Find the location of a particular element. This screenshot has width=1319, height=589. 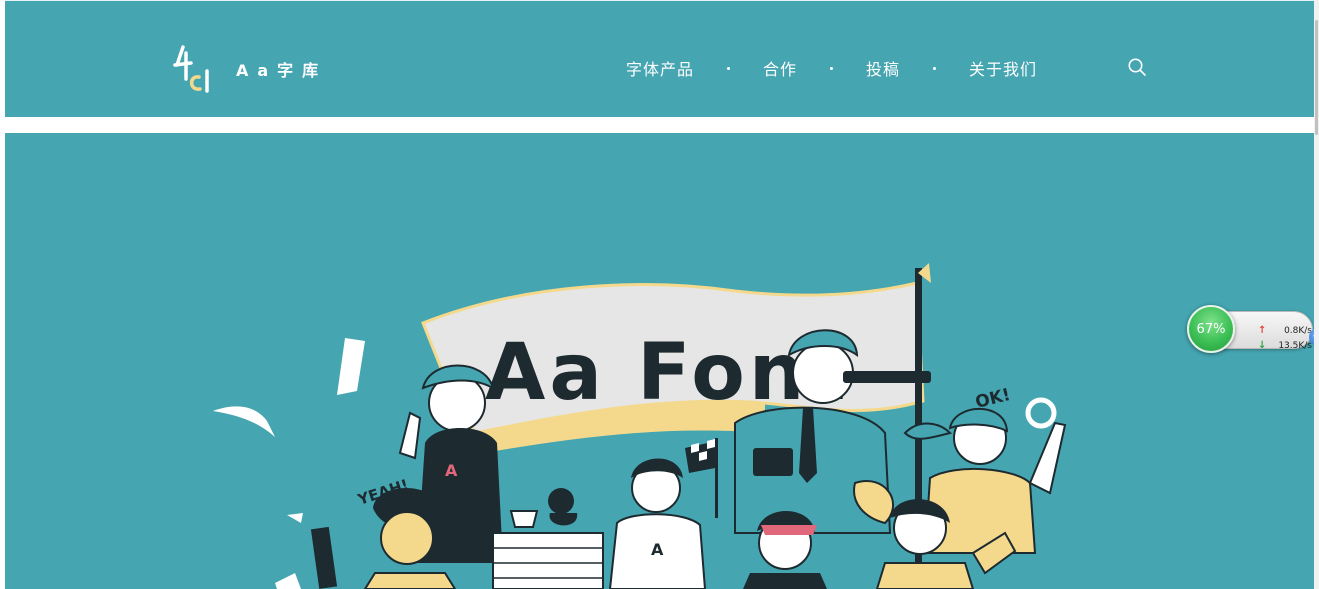

shirt-letter: A is located at coordinates (451, 470).